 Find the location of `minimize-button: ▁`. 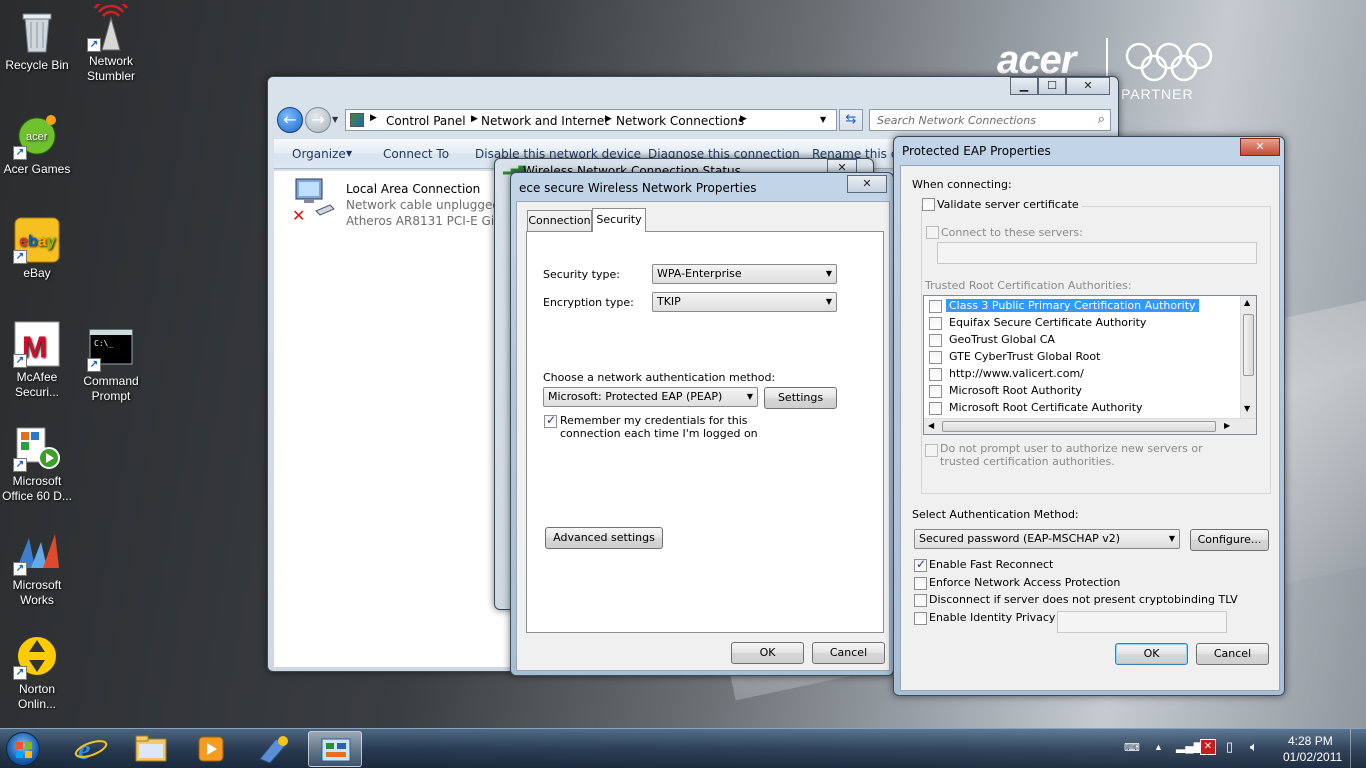

minimize-button: ▁ is located at coordinates (1024, 86).